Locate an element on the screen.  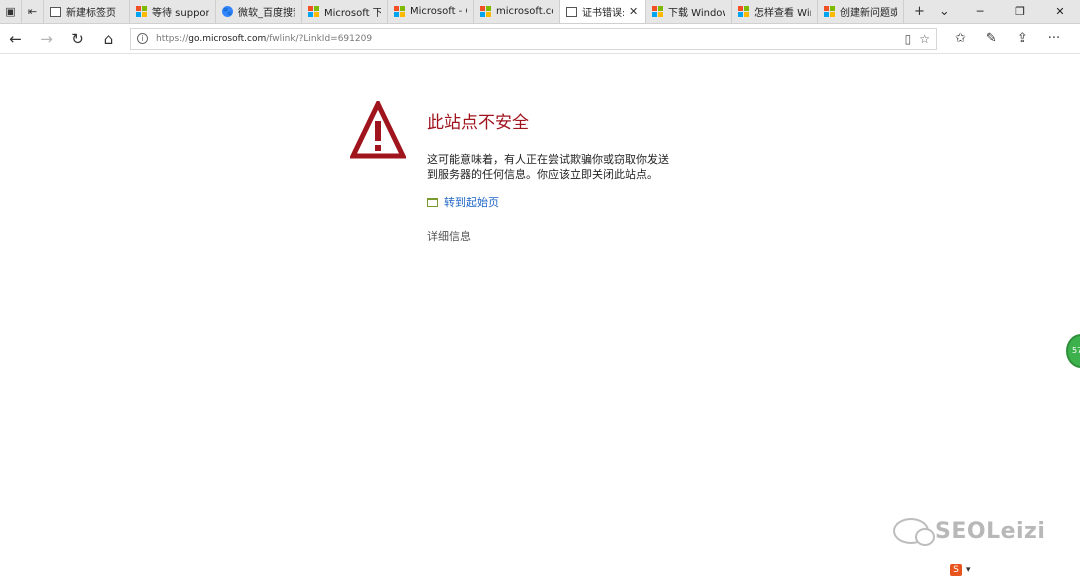
tab-label: Microsoft 下载 is located at coordinates (352, 13).